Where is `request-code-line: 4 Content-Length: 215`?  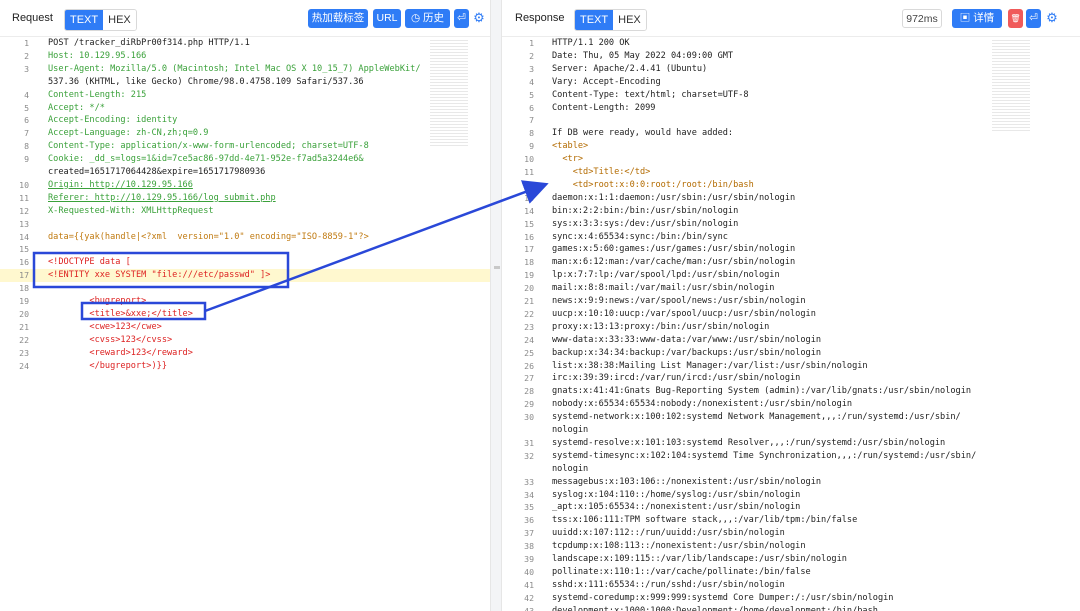 request-code-line: 4 Content-Length: 215 is located at coordinates (245, 95).